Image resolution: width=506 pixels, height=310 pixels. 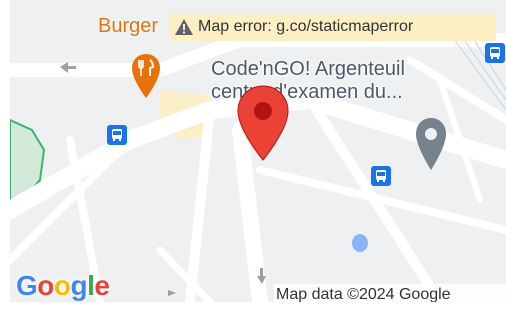 What do you see at coordinates (263, 123) in the screenshot?
I see `location-pin-icon` at bounding box center [263, 123].